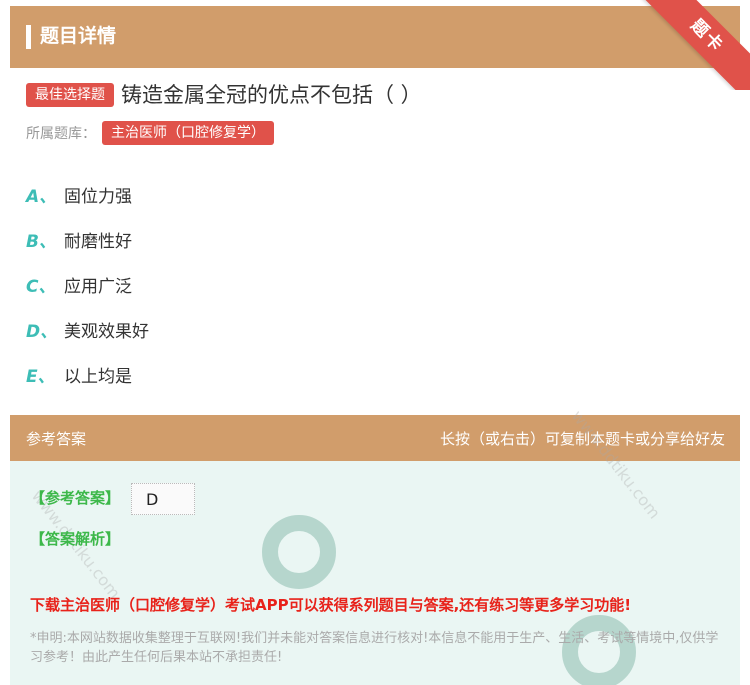 This screenshot has height=685, width=750. I want to click on answer-label: 【参考答案】, so click(75, 498).